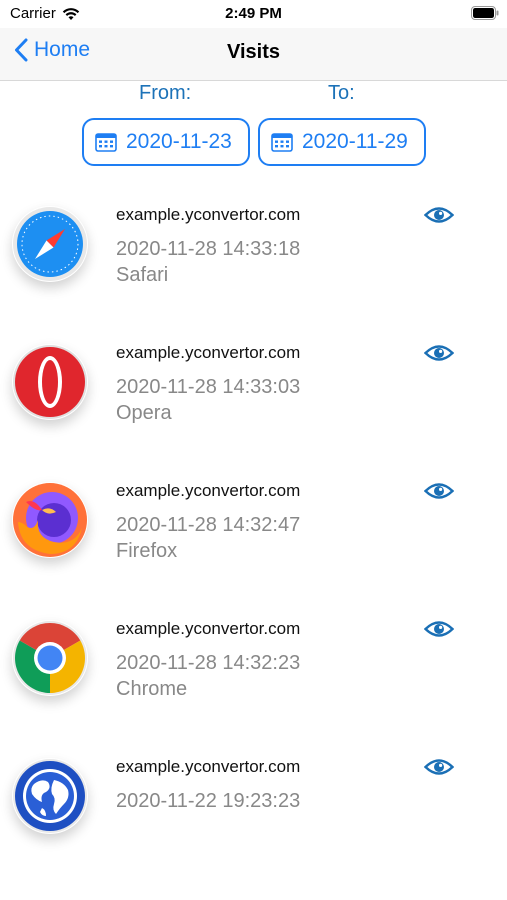  Describe the element at coordinates (144, 413) in the screenshot. I see `visit-browser: Opera` at that location.